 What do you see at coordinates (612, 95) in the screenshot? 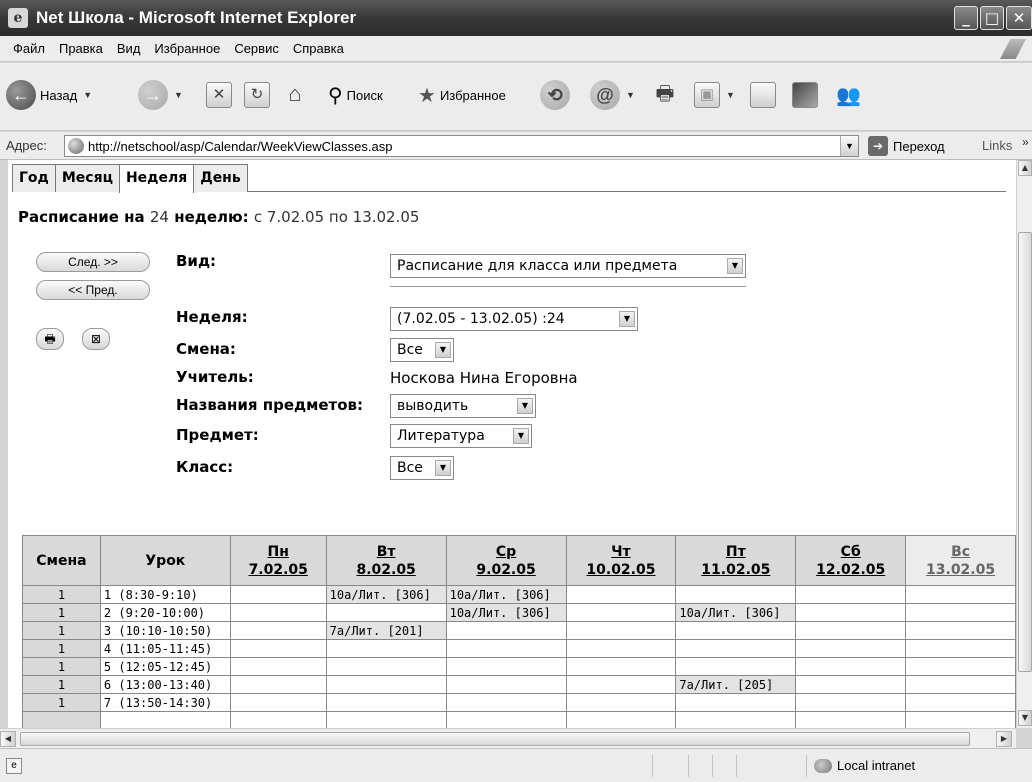
I see `mail-button: @ ▼` at bounding box center [612, 95].